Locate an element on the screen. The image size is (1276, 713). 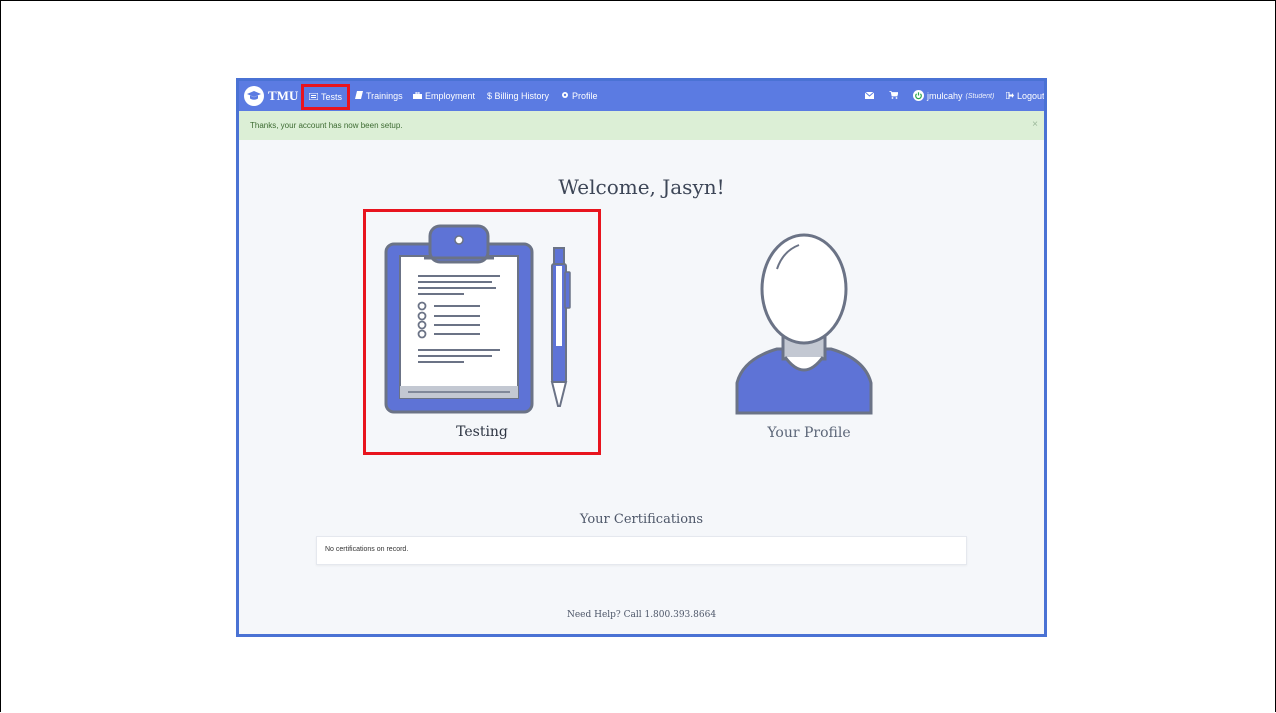
nav-employment-label: Employment is located at coordinates (450, 96).